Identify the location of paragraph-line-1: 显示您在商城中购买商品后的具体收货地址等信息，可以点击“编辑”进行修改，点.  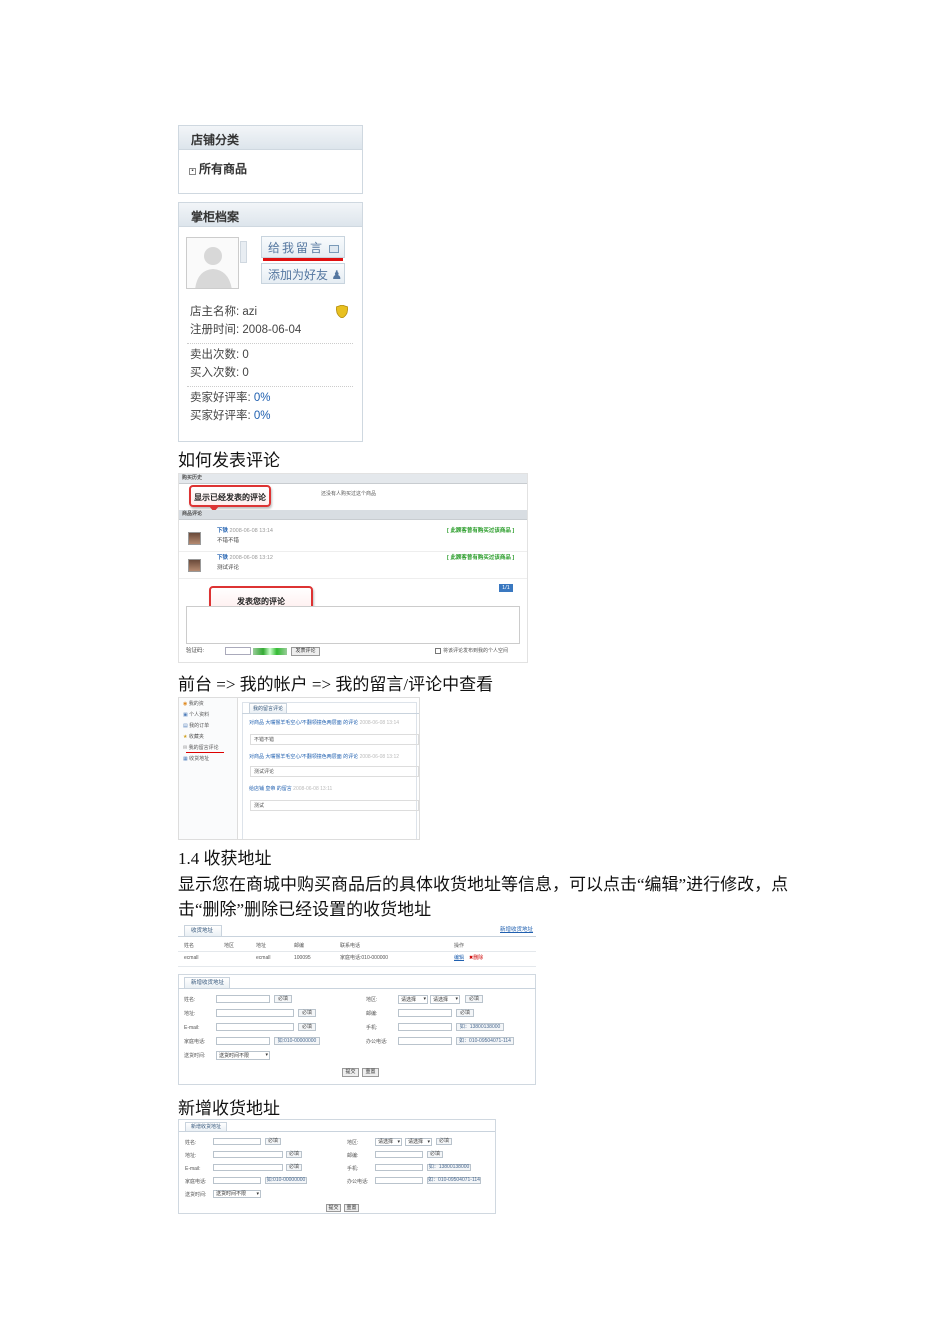
(483, 884).